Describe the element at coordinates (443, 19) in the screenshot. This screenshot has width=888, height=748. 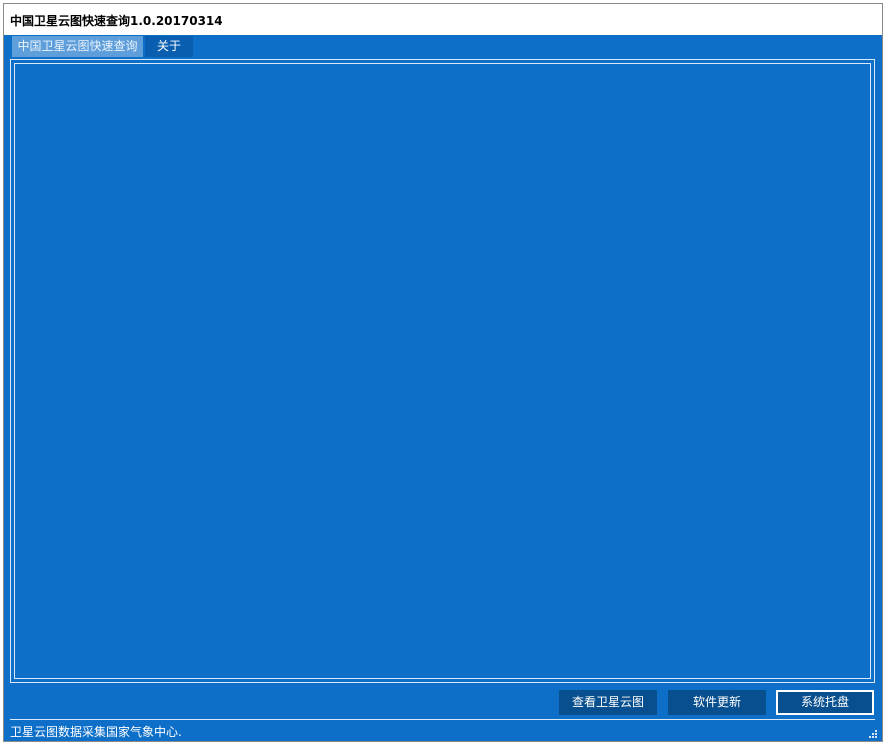
I see `title-bar: 中国卫星云图快速查询1.0.20170314` at that location.